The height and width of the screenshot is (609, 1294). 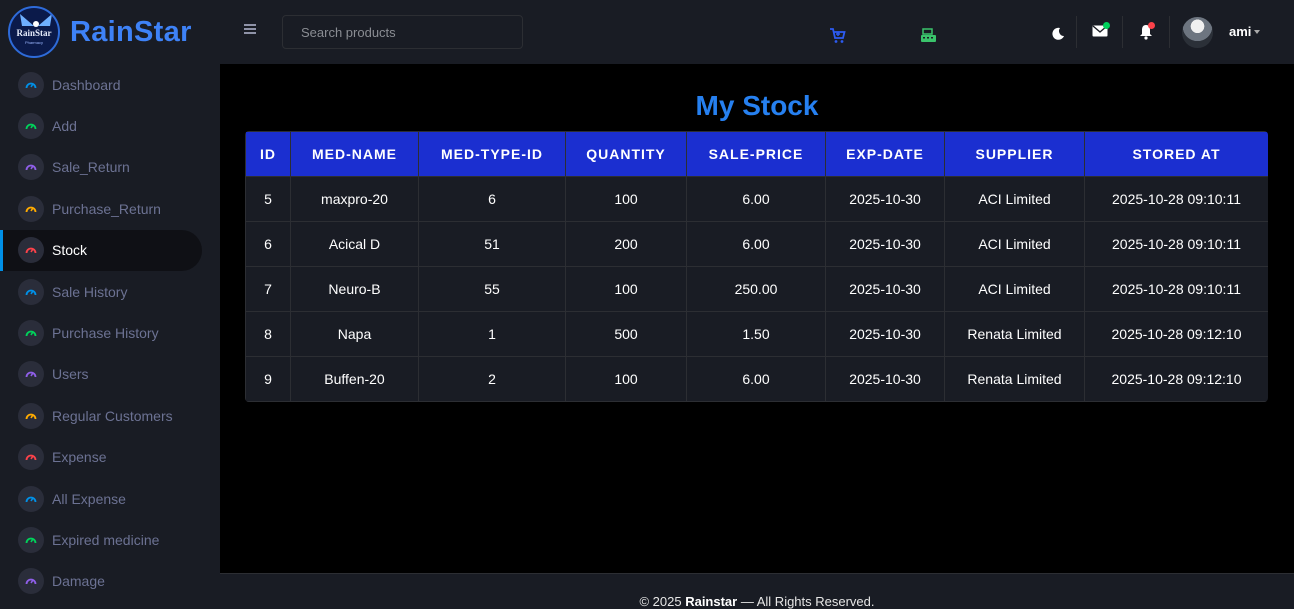 What do you see at coordinates (101, 250) in the screenshot?
I see `sidebar-item-stock: Stock` at bounding box center [101, 250].